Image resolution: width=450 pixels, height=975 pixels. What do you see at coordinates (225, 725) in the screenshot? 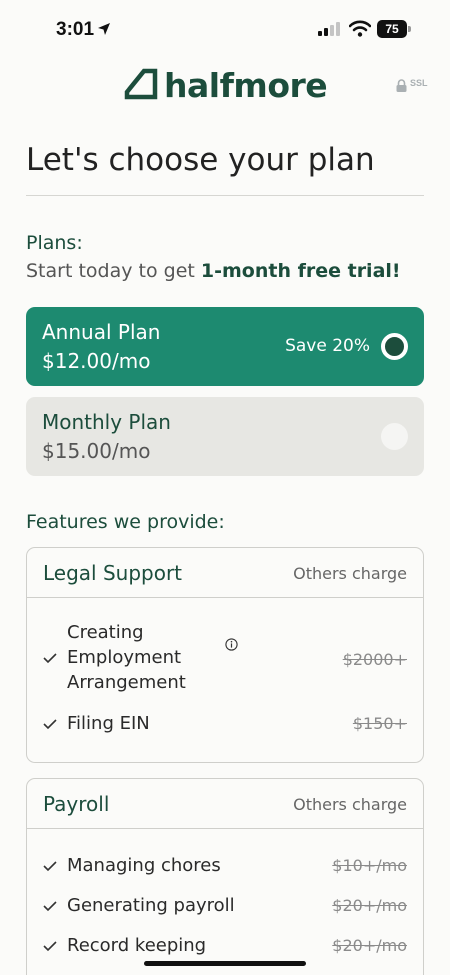
I see `feature-item: Filing EIN $150+` at bounding box center [225, 725].